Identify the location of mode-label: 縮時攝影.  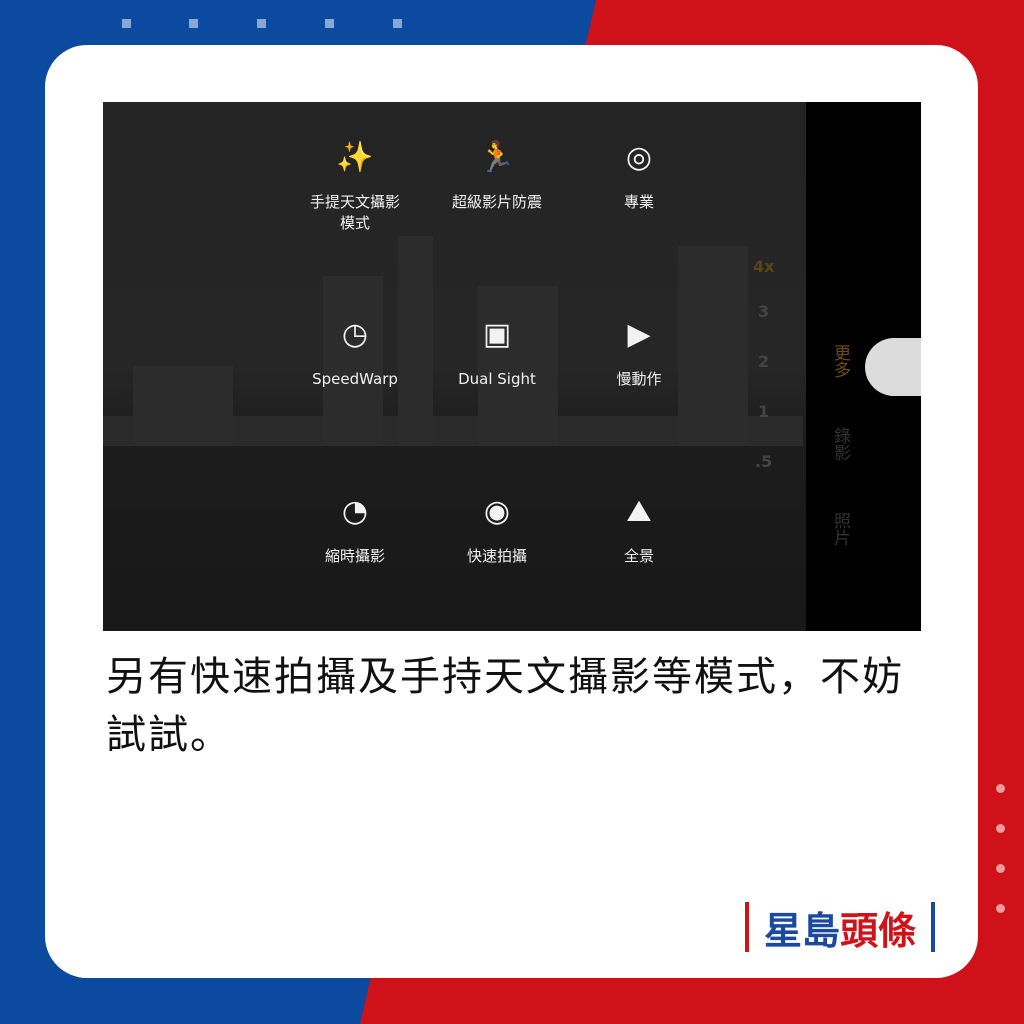
(354, 556).